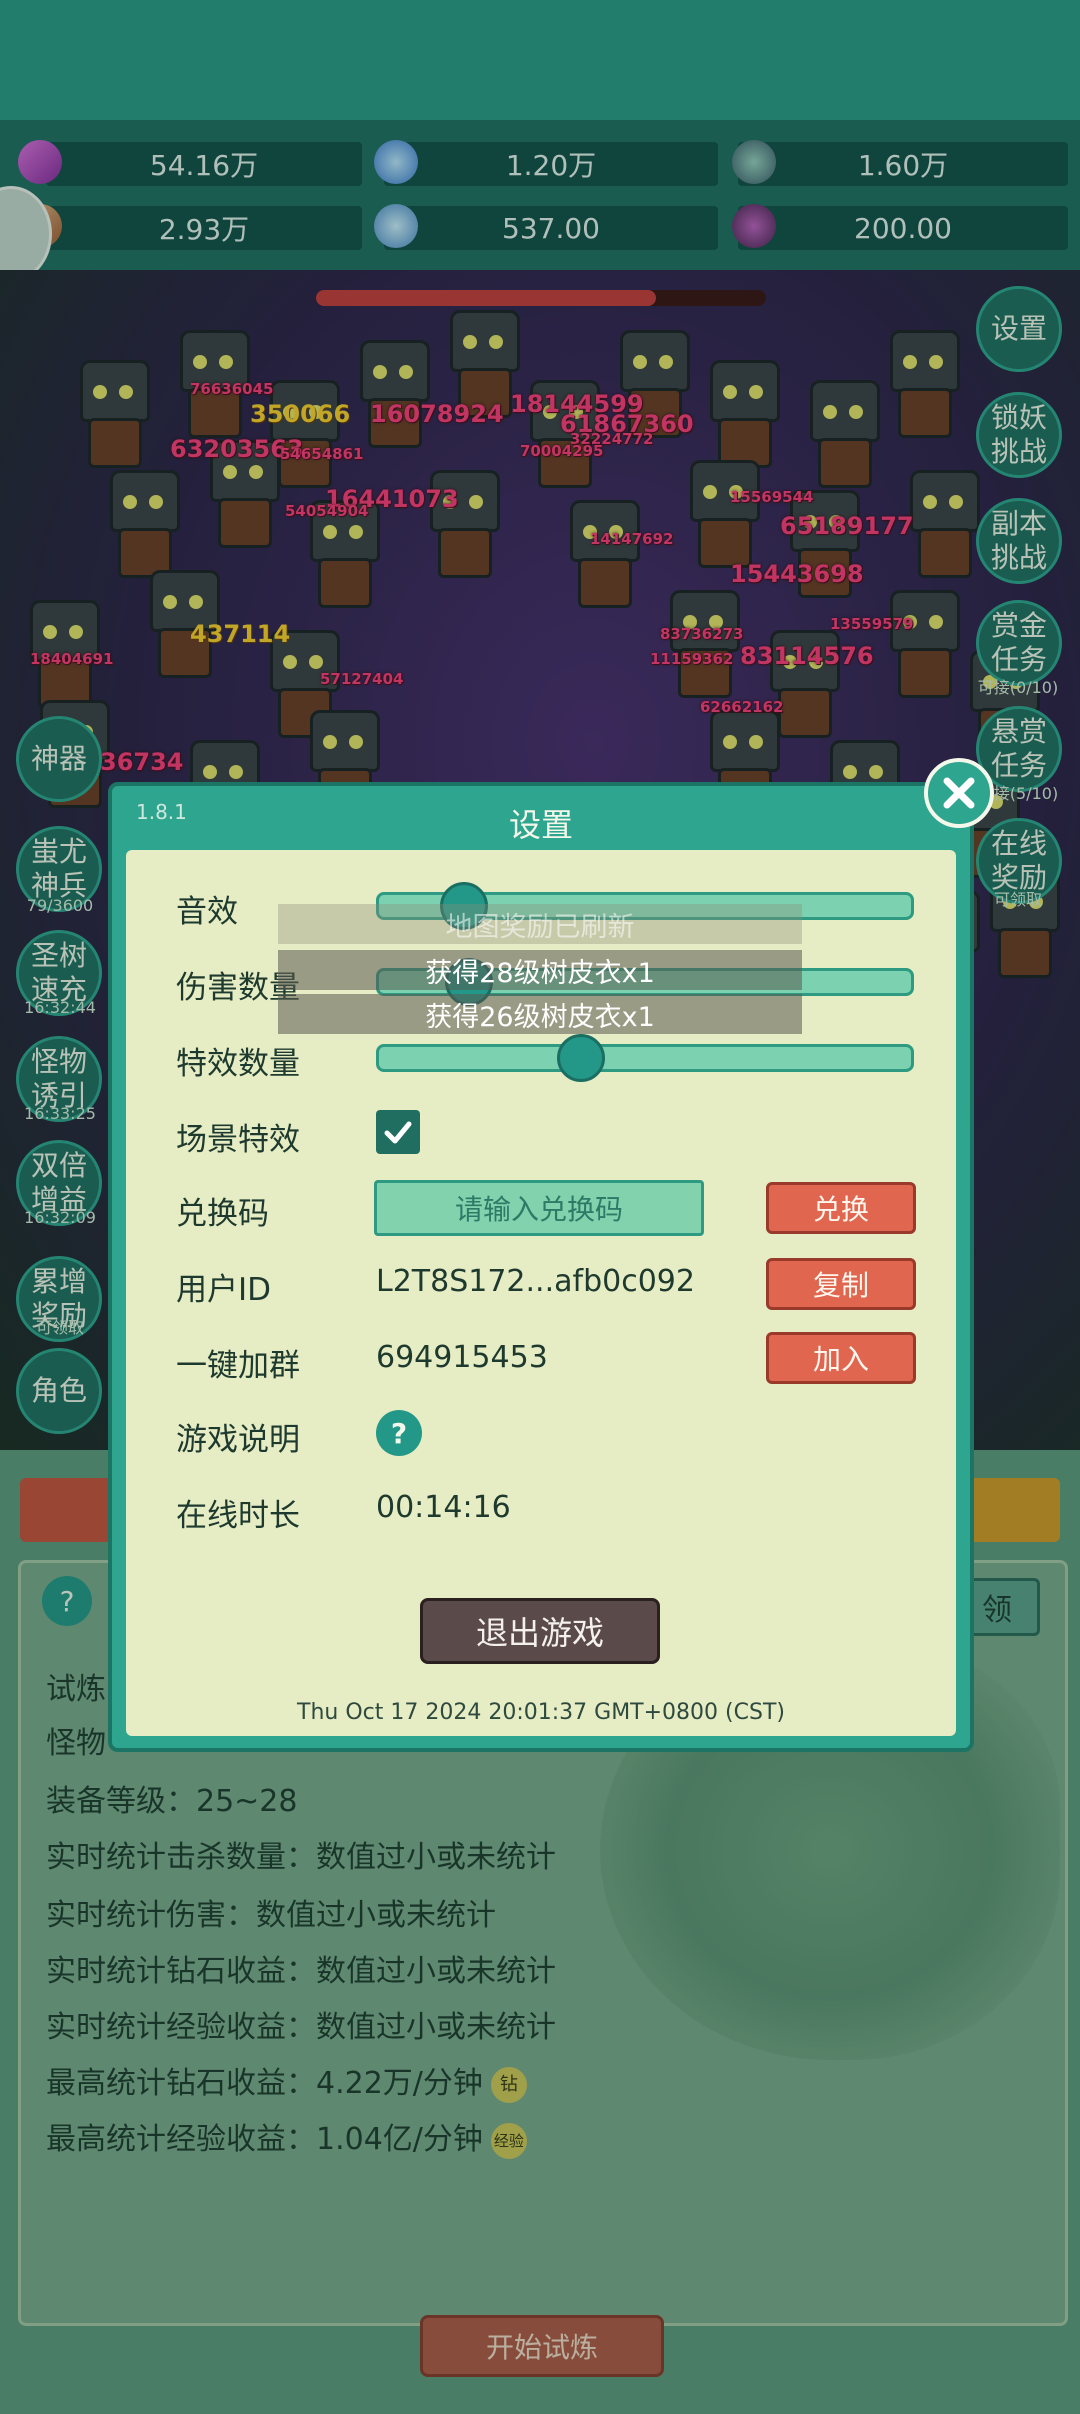 Image resolution: width=1080 pixels, height=2414 pixels. I want to click on scene-effects-checkbox, so click(398, 1132).